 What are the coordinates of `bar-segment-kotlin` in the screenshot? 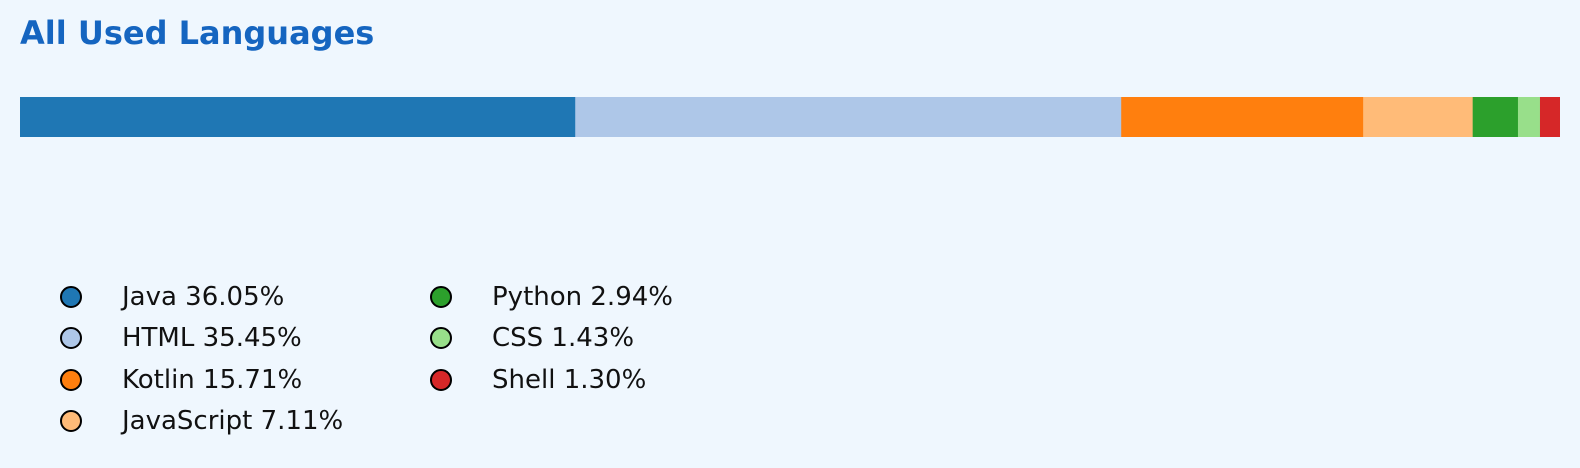 It's located at (1242, 117).